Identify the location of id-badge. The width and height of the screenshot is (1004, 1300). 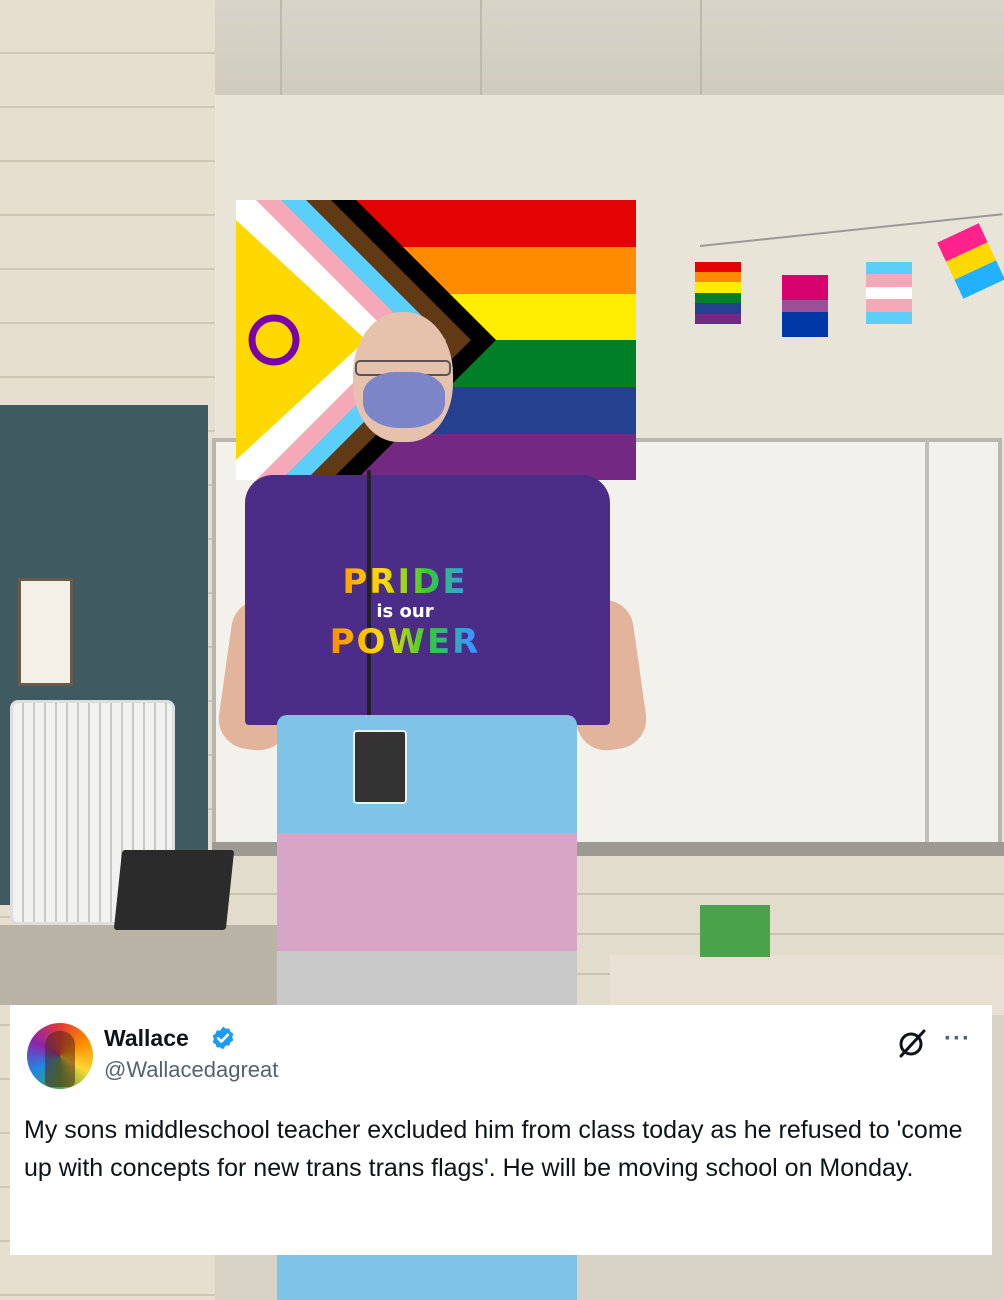
(380, 767).